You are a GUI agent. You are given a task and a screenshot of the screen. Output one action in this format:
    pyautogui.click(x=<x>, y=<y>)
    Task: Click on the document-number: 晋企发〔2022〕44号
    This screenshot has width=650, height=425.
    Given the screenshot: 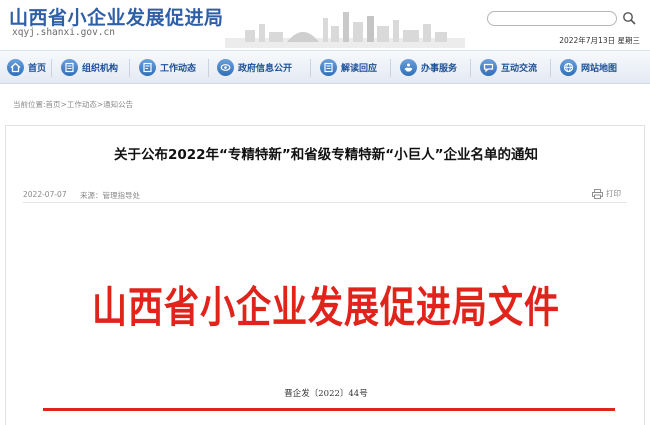 What is the action you would take?
    pyautogui.click(x=326, y=394)
    